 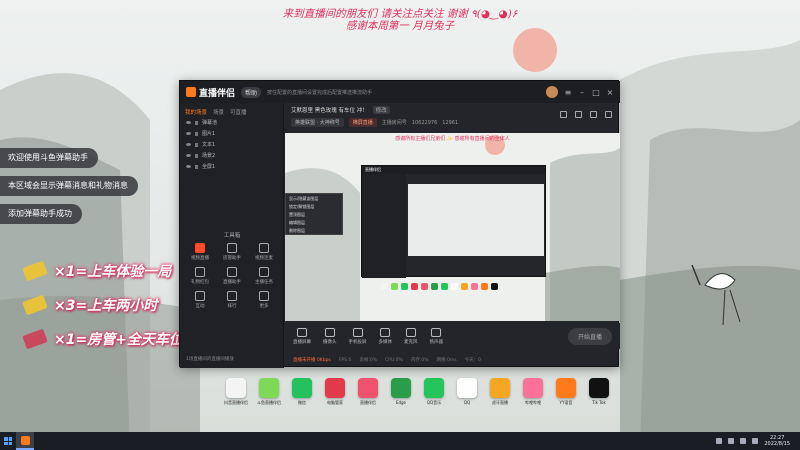 What do you see at coordinates (589, 336) in the screenshot?
I see `start-live-button: 开始直播` at bounding box center [589, 336].